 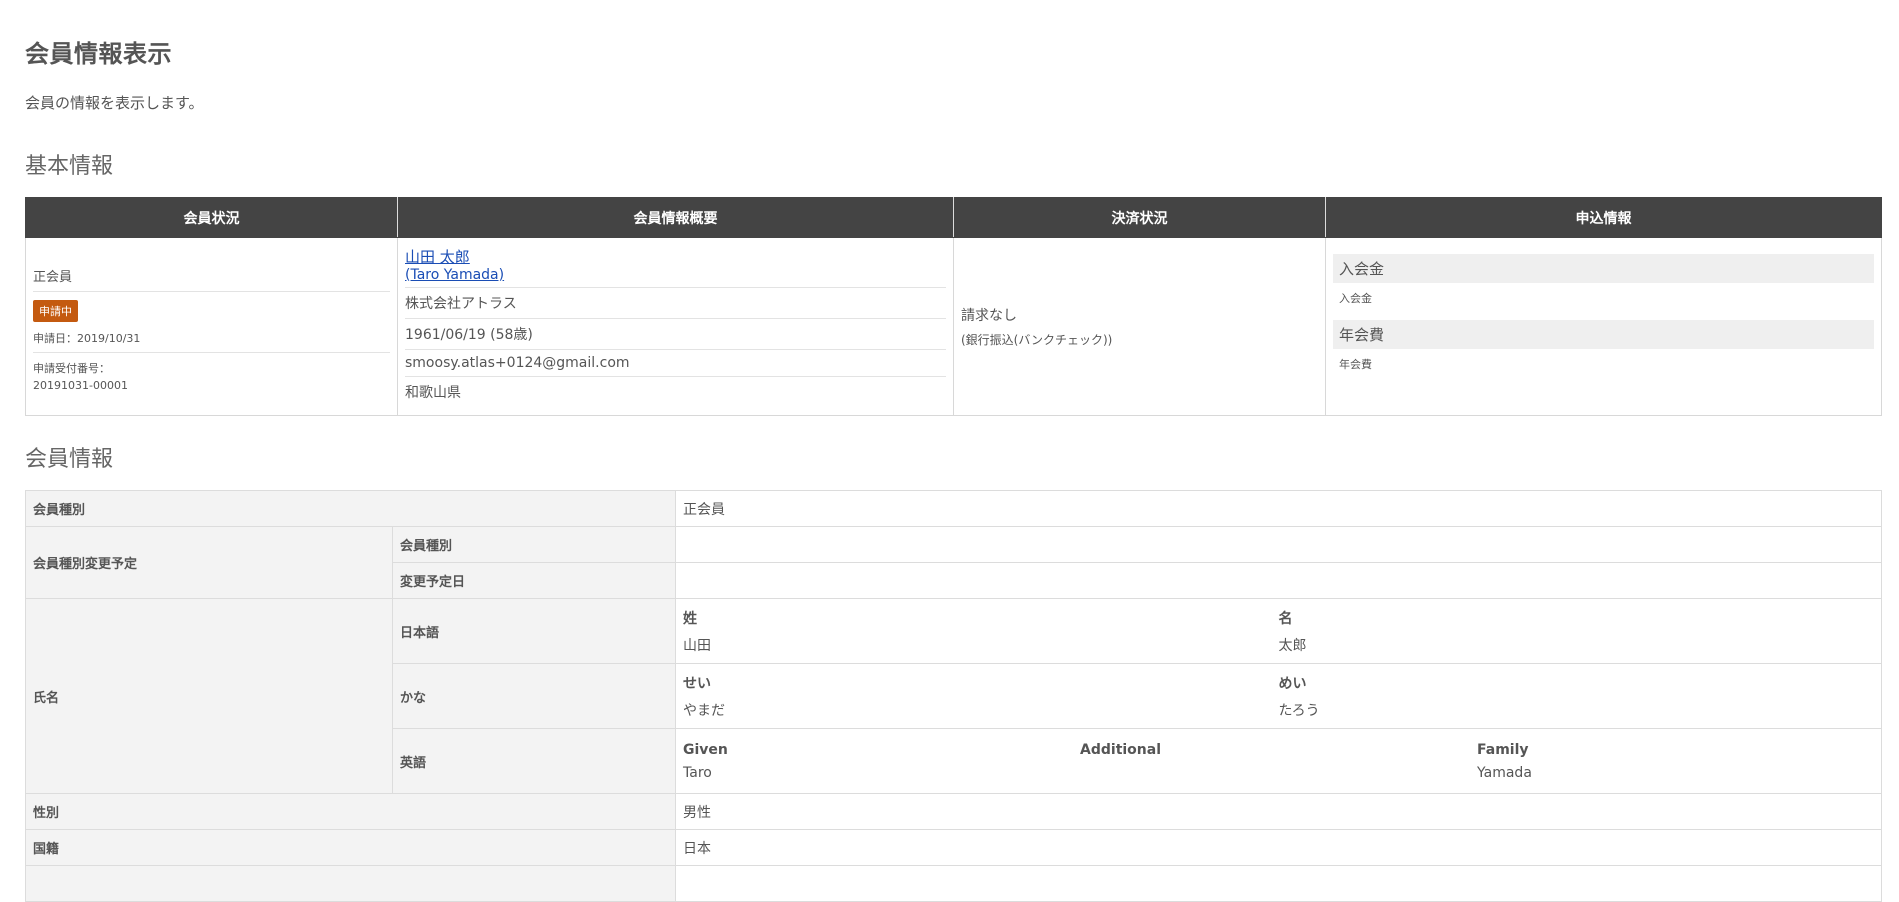 What do you see at coordinates (350, 508) in the screenshot?
I see `member-type-label: 会員種別` at bounding box center [350, 508].